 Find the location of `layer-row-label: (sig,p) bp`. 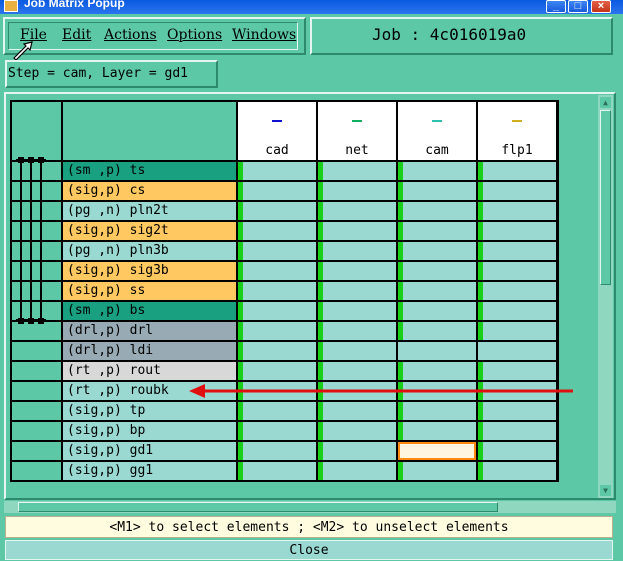

layer-row-label: (sig,p) bp is located at coordinates (149, 431).